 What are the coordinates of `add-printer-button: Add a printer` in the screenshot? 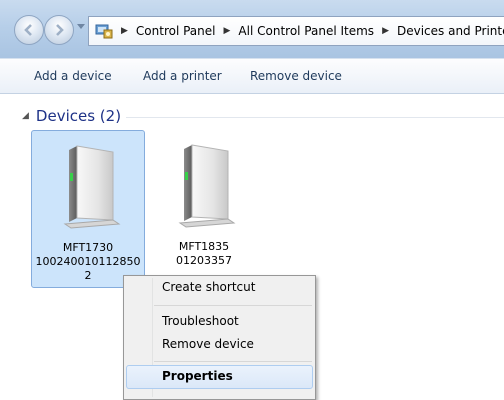 It's located at (182, 76).